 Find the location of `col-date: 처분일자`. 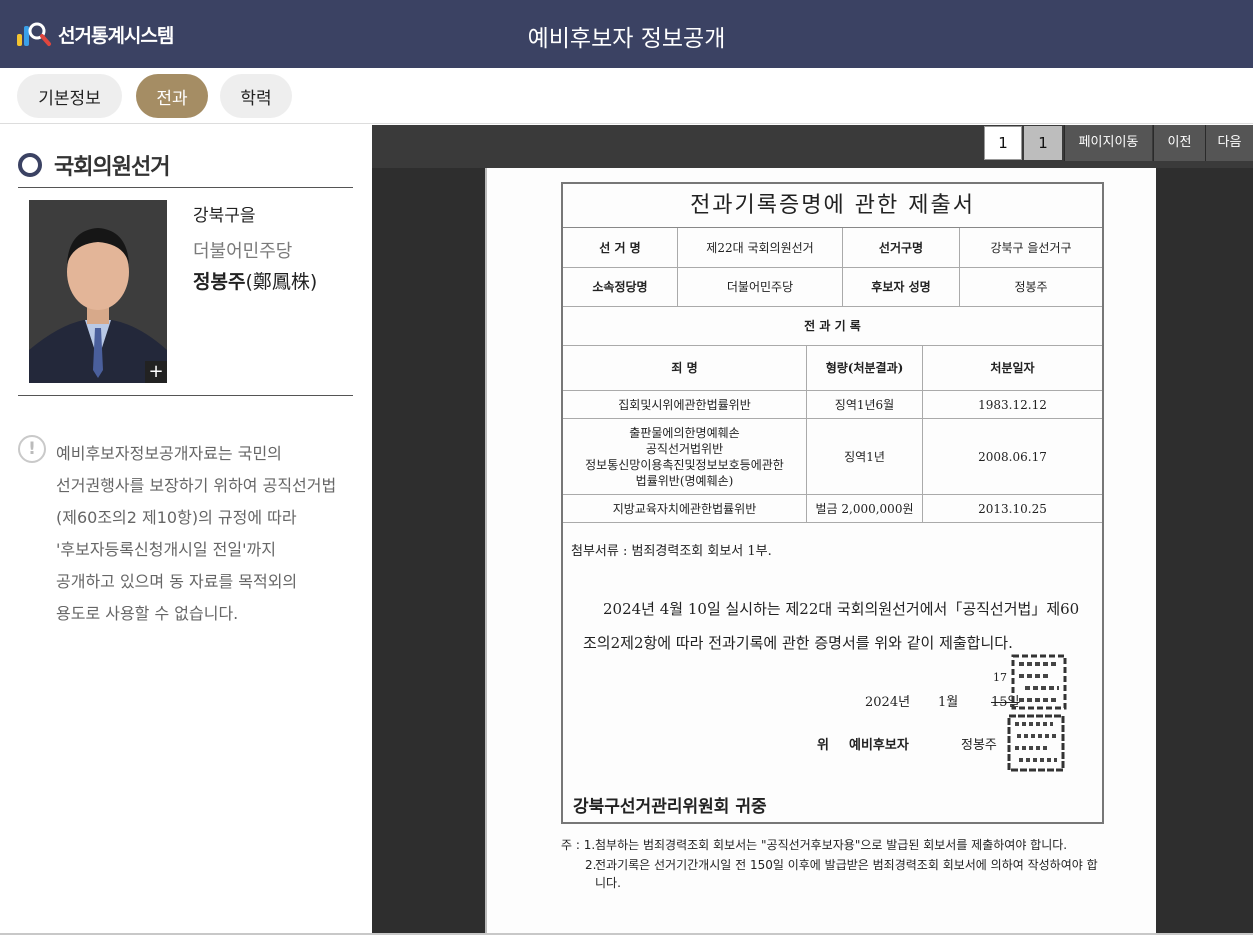

col-date: 처분일자 is located at coordinates (1012, 368).